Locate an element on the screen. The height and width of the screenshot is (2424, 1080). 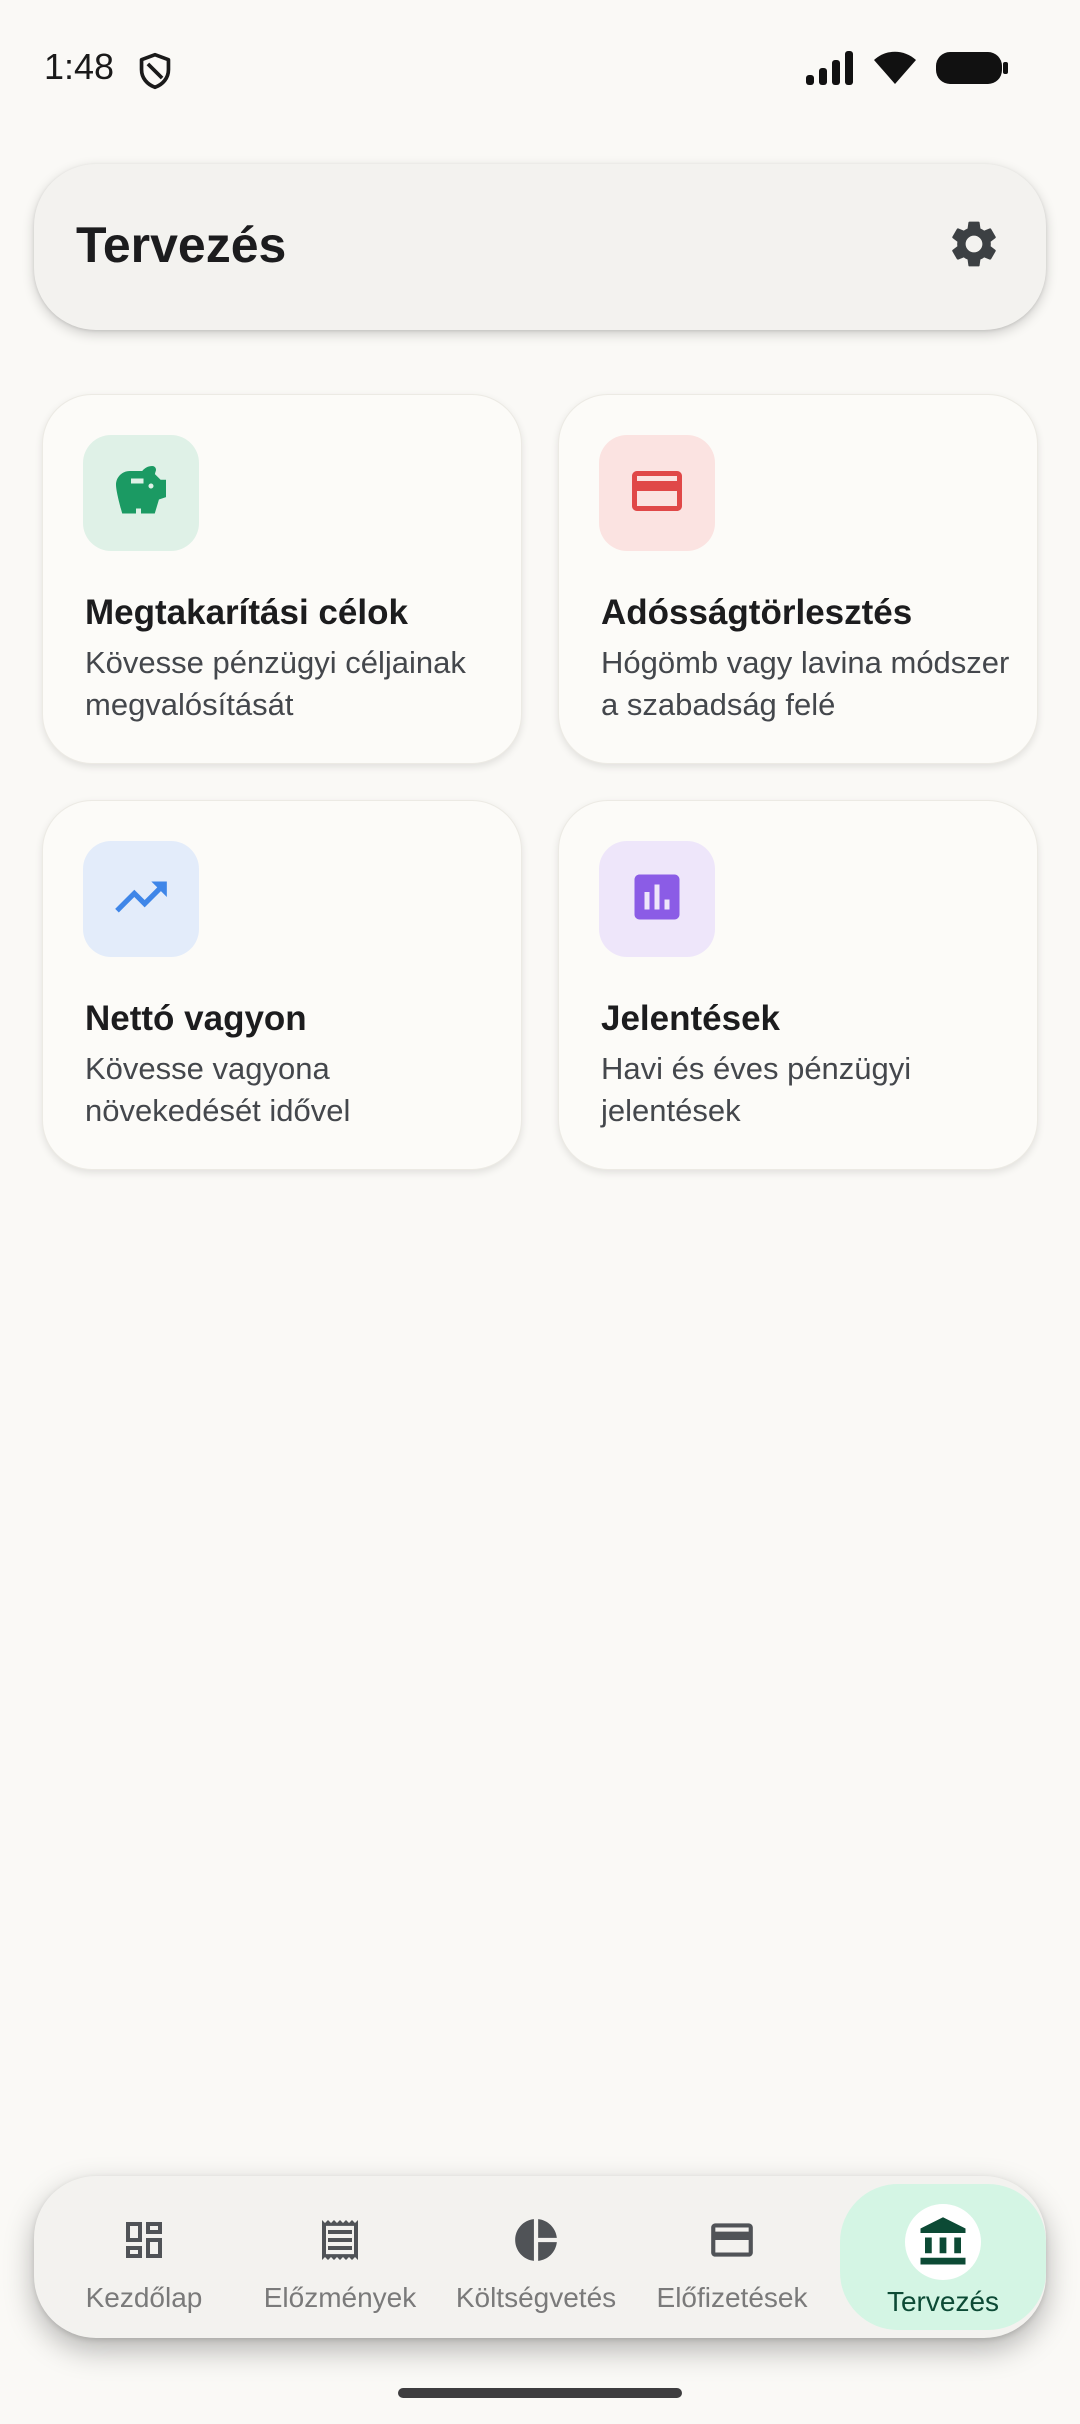
wifi-icon is located at coordinates (895, 70).